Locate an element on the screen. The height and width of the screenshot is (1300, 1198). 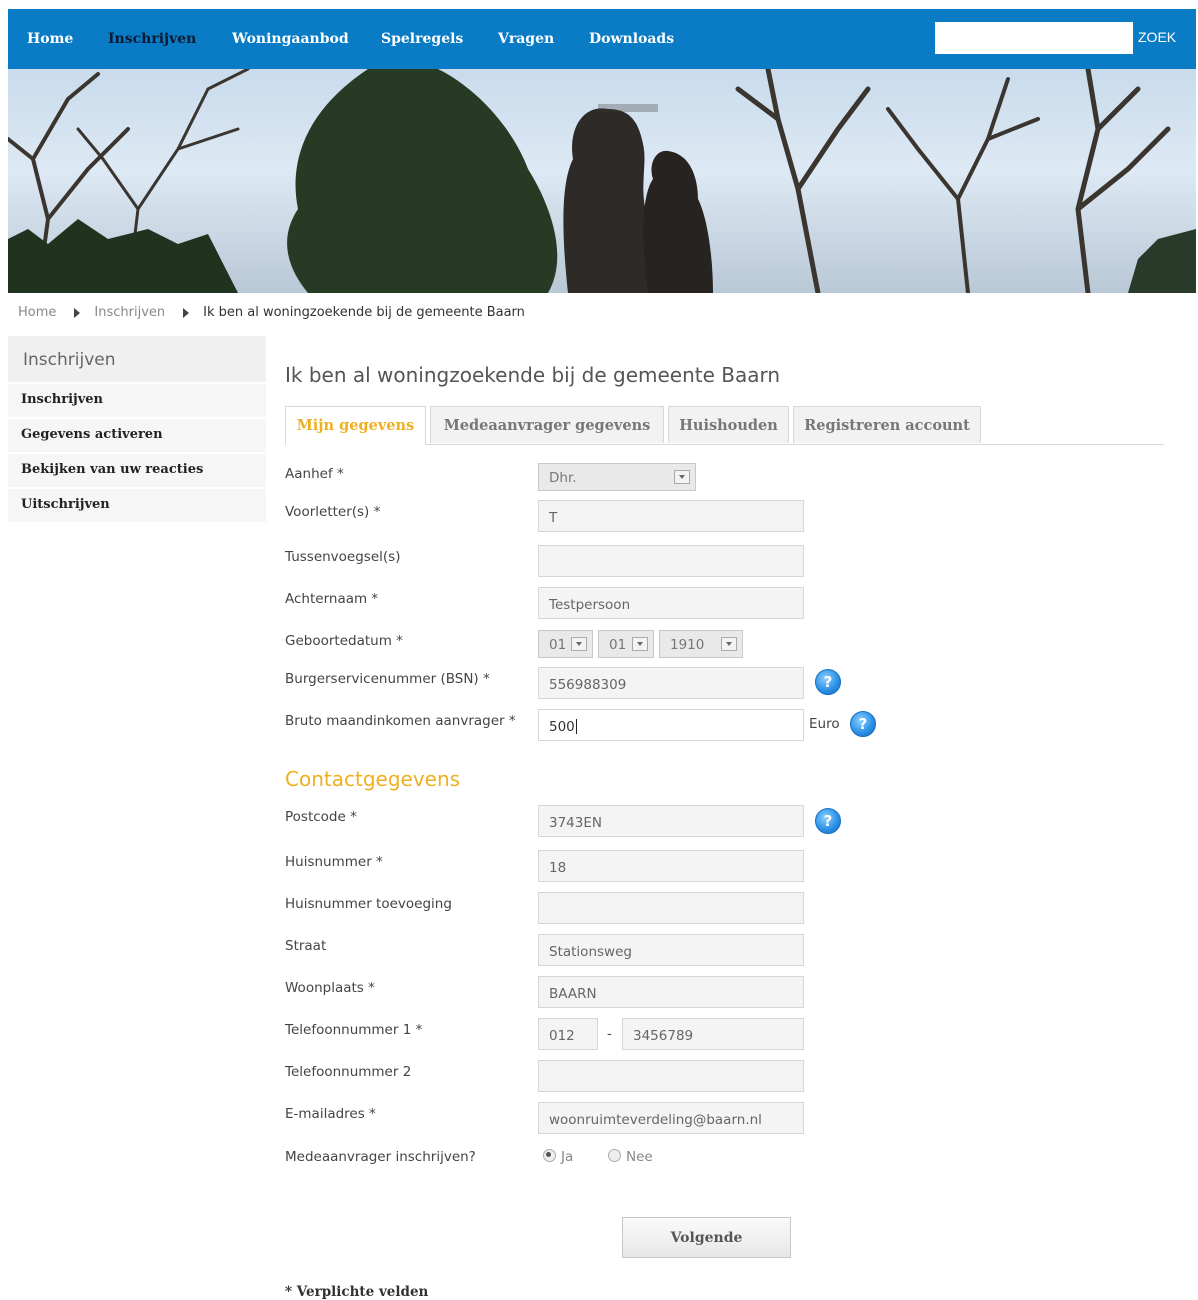
medeaanvrager-radio-nee: Nee is located at coordinates (630, 1157).